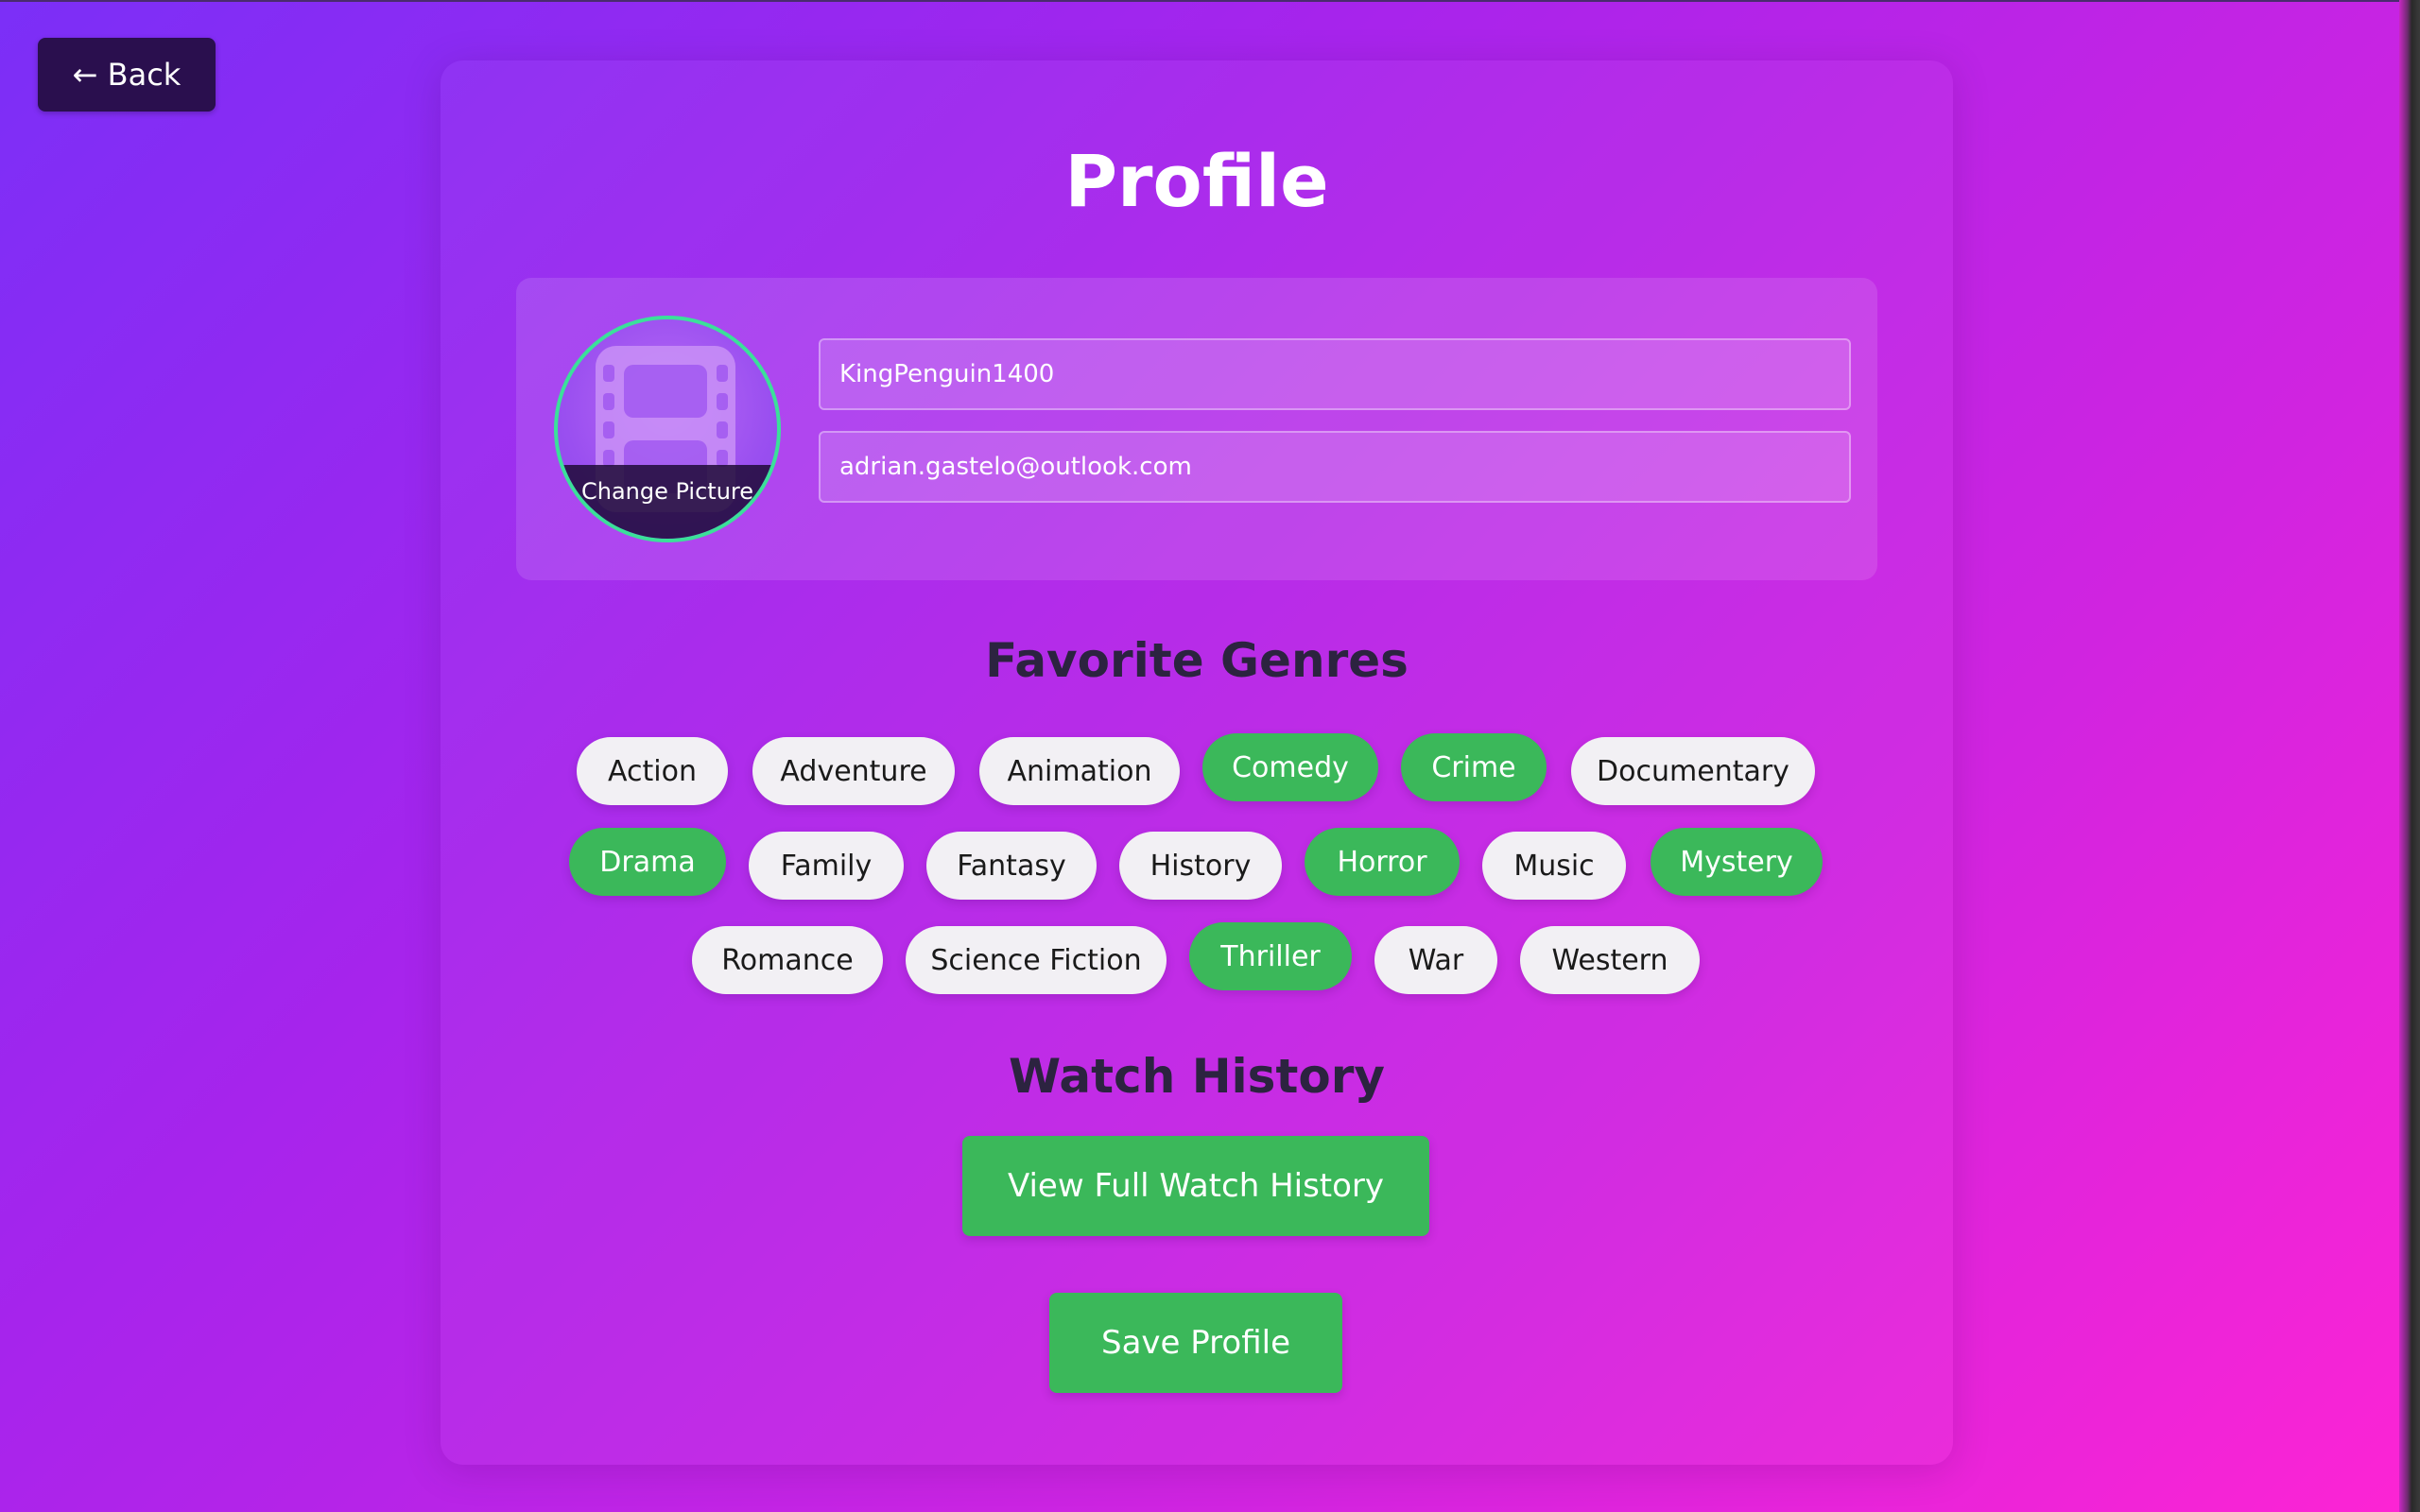 This screenshot has height=1512, width=2420. I want to click on genre-chip-mystery: Mystery, so click(1737, 862).